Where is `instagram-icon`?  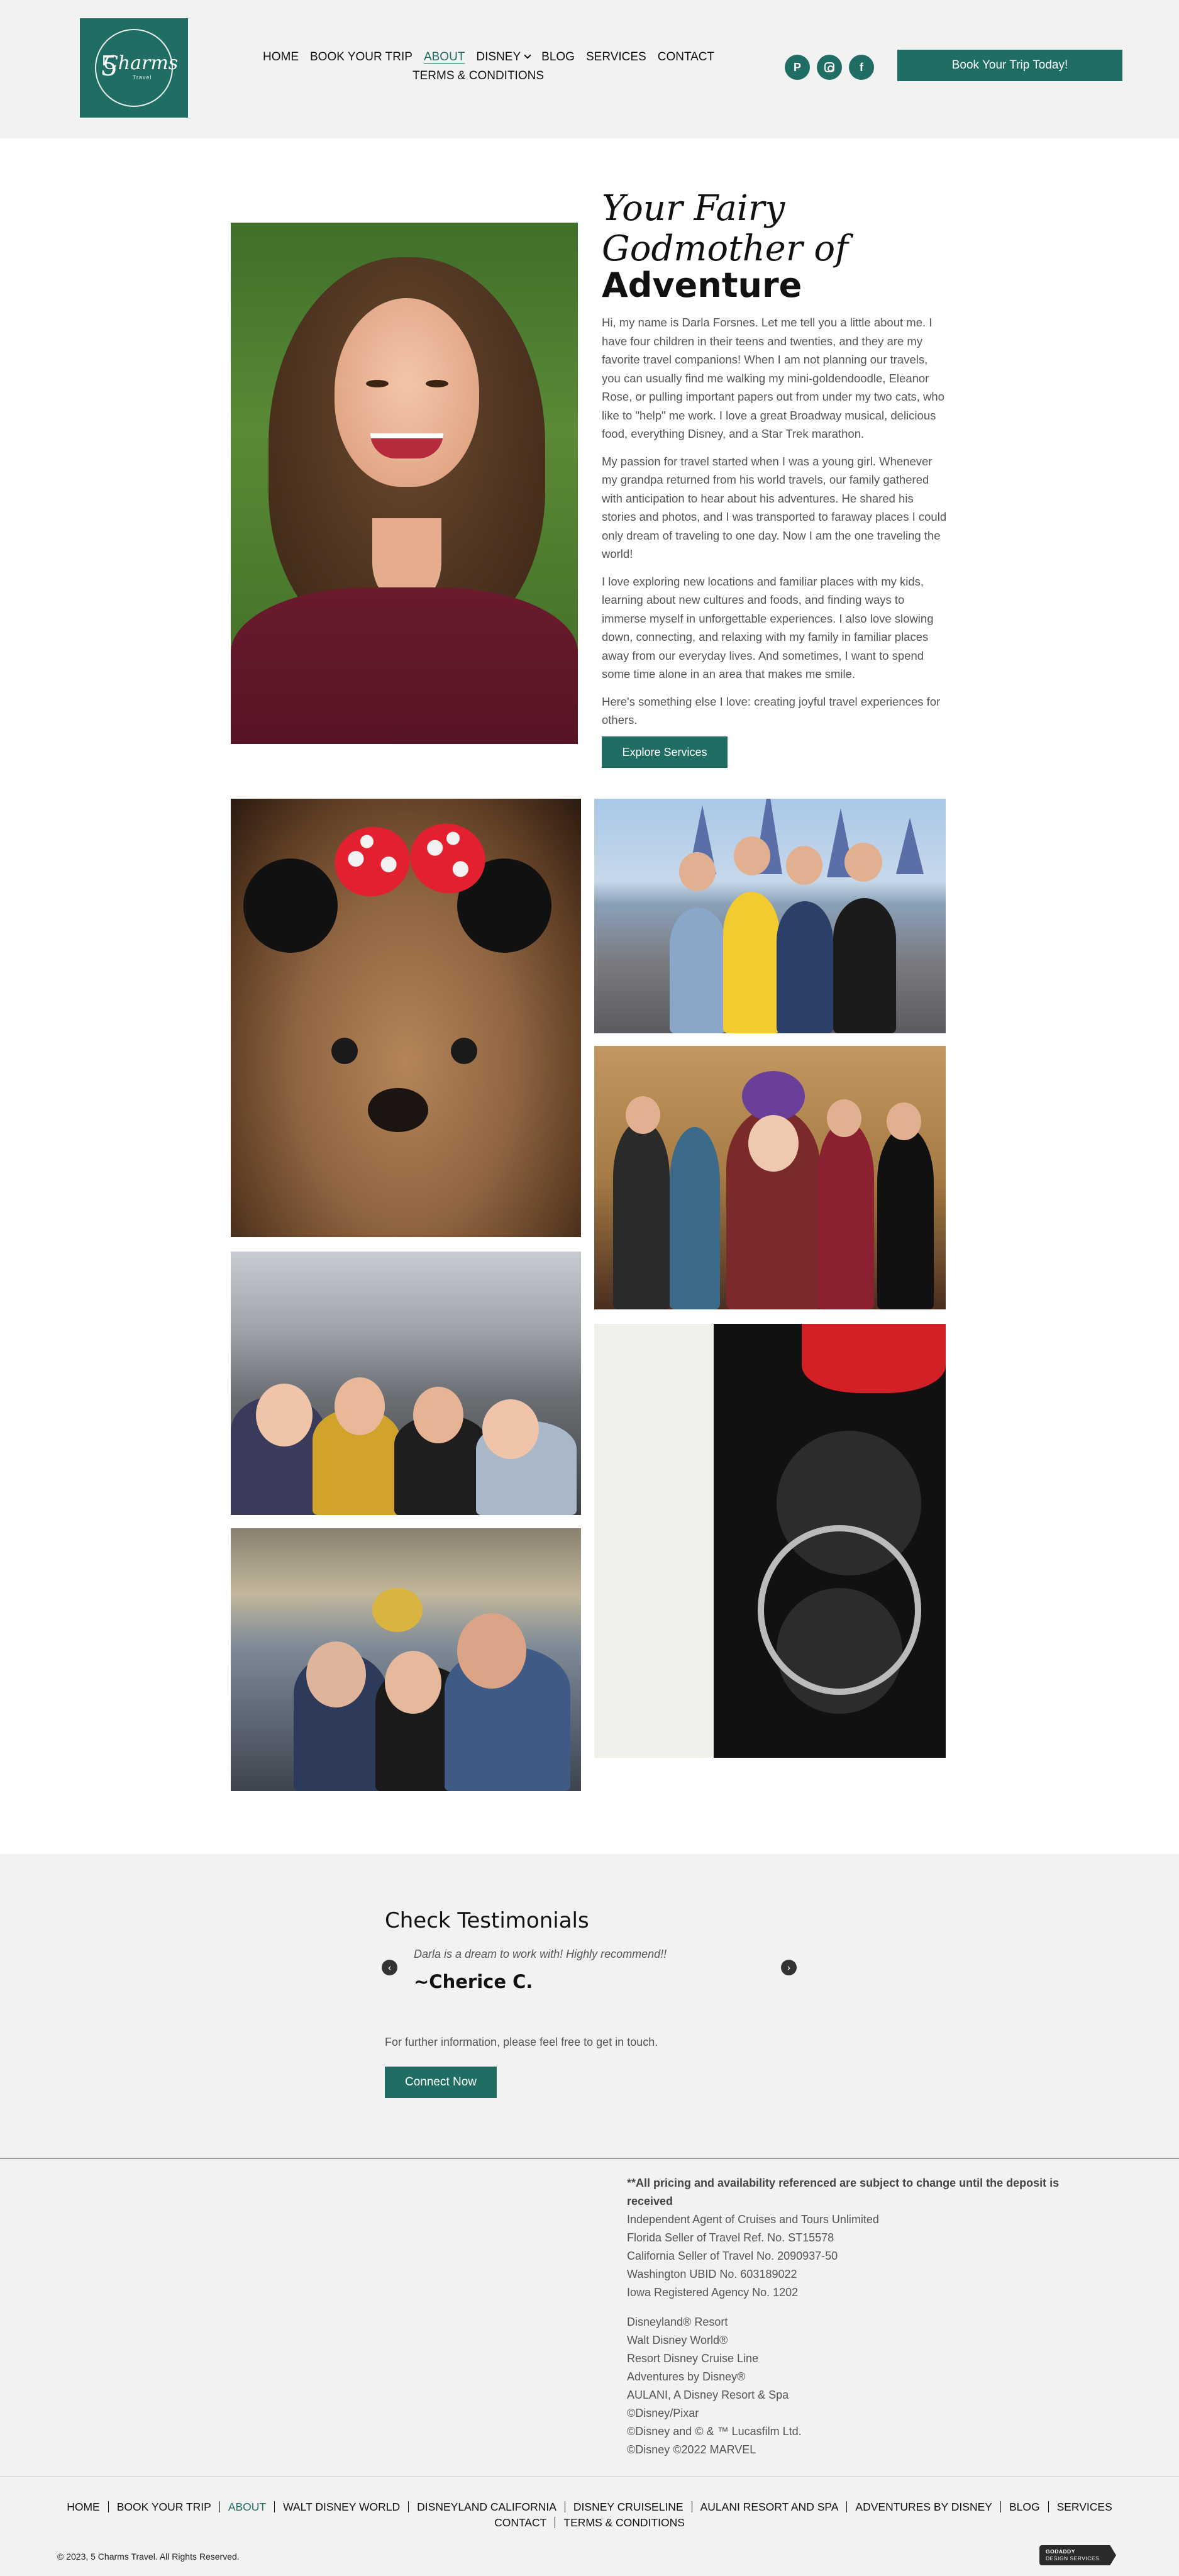
instagram-icon is located at coordinates (829, 67).